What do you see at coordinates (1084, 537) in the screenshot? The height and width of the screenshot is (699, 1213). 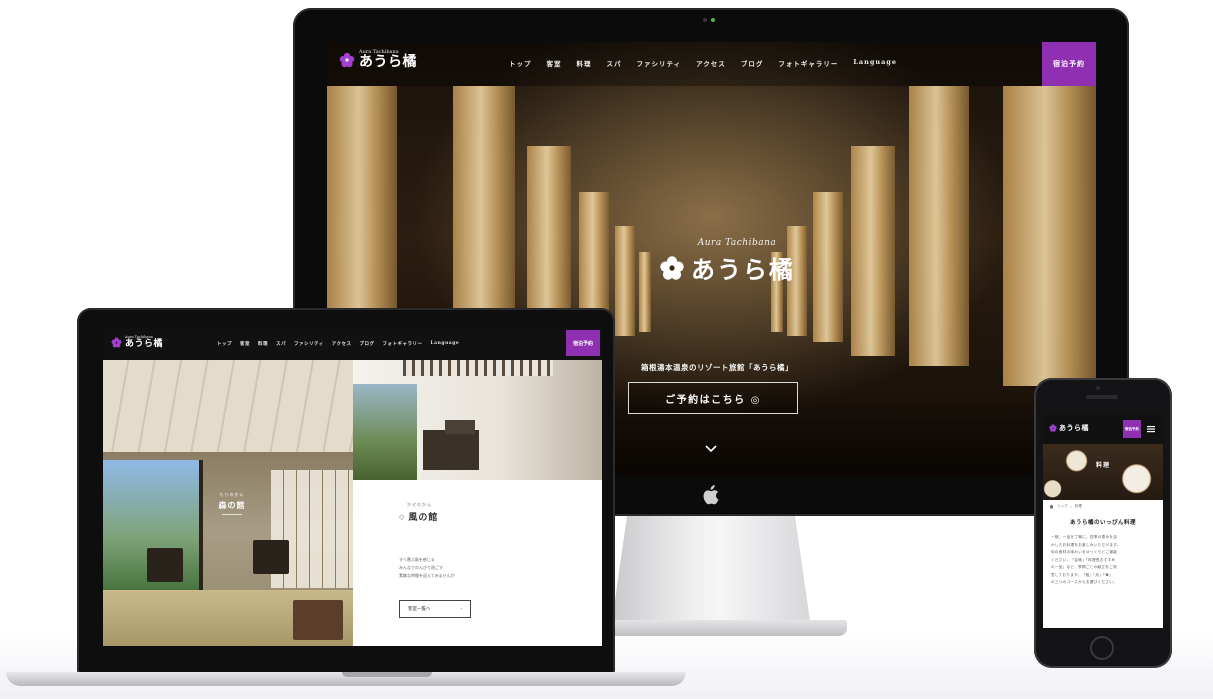 I see `body-line: 一椀、一品を丁寧に。四季の恵みを活` at bounding box center [1084, 537].